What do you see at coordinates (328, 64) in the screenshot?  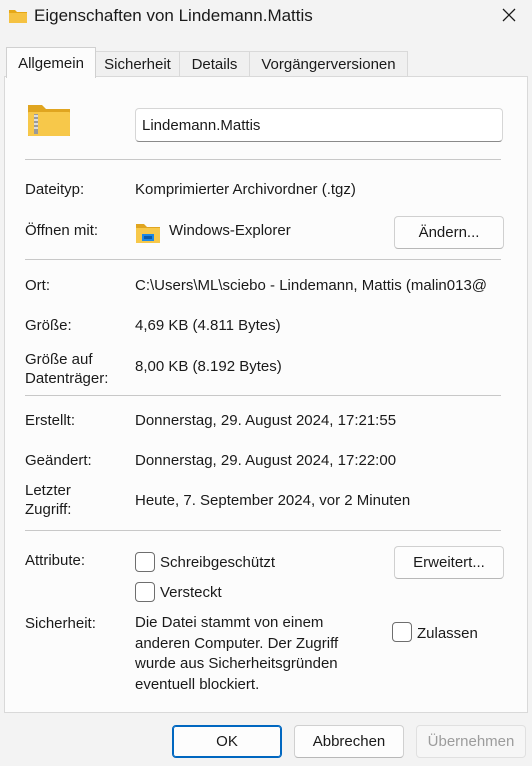 I see `tab-previous-versions: Vorgängerversionen` at bounding box center [328, 64].